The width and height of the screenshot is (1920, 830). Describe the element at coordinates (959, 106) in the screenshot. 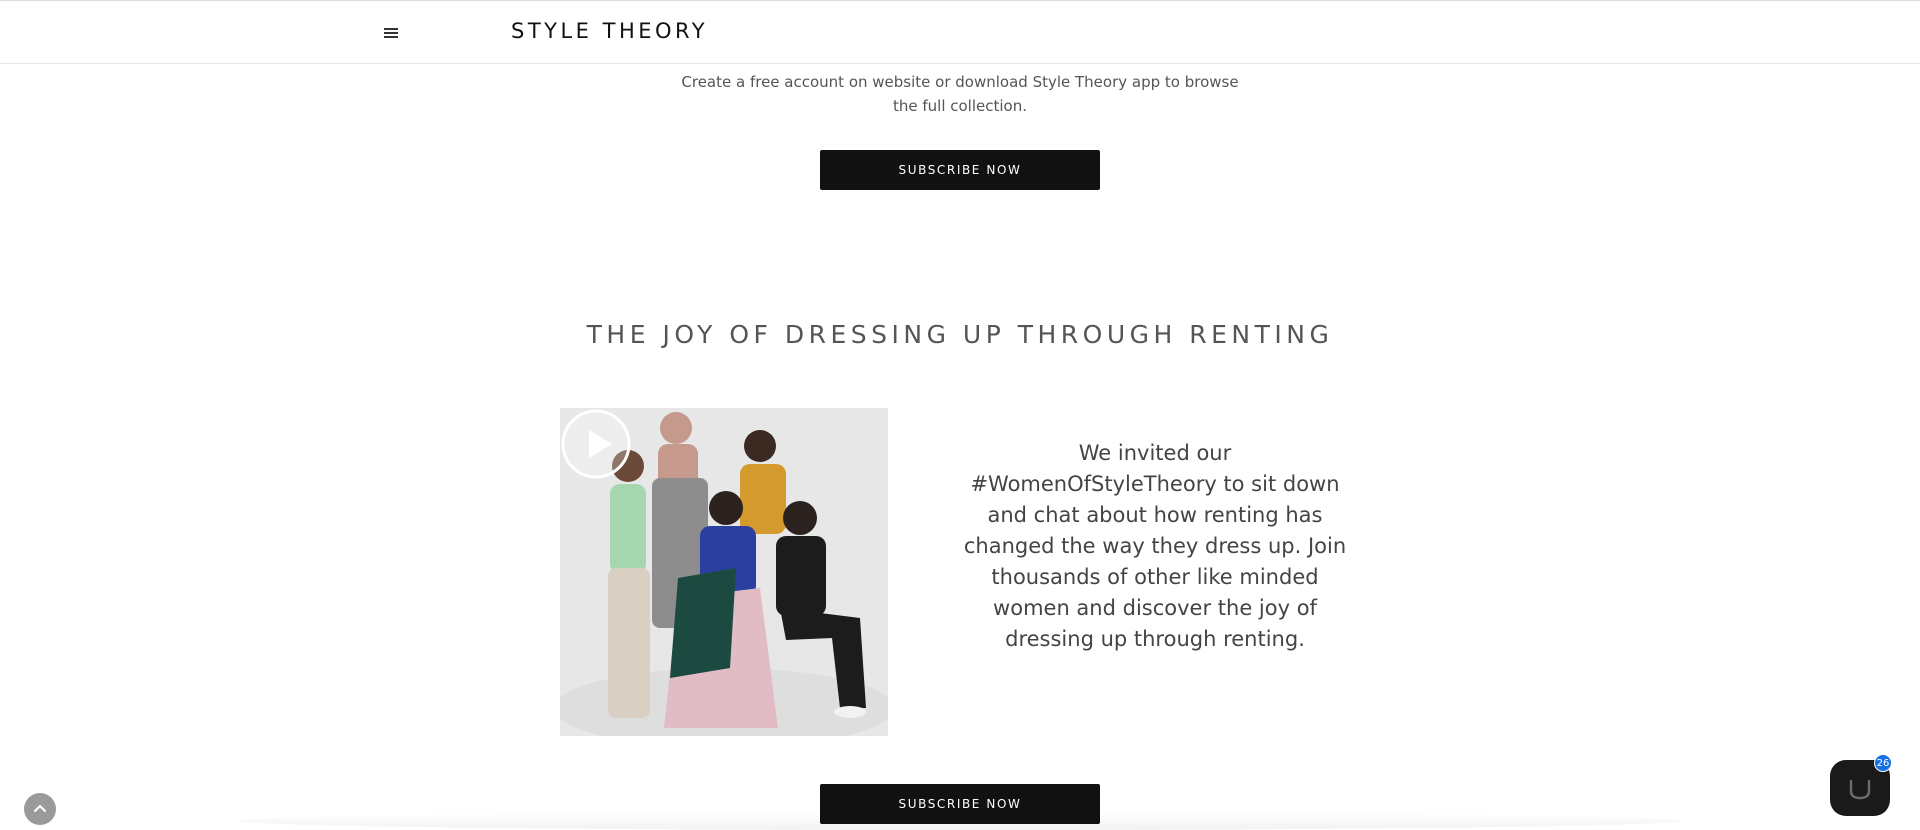

I see `intro-line-2: the full collection.` at that location.